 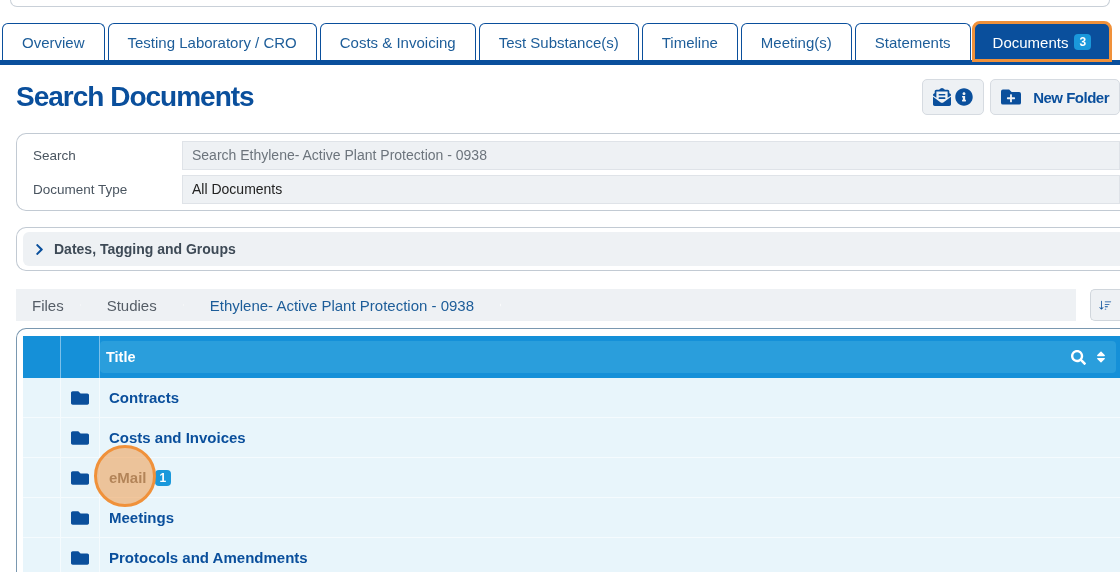 What do you see at coordinates (1011, 97) in the screenshot?
I see `folder-plus-icon` at bounding box center [1011, 97].